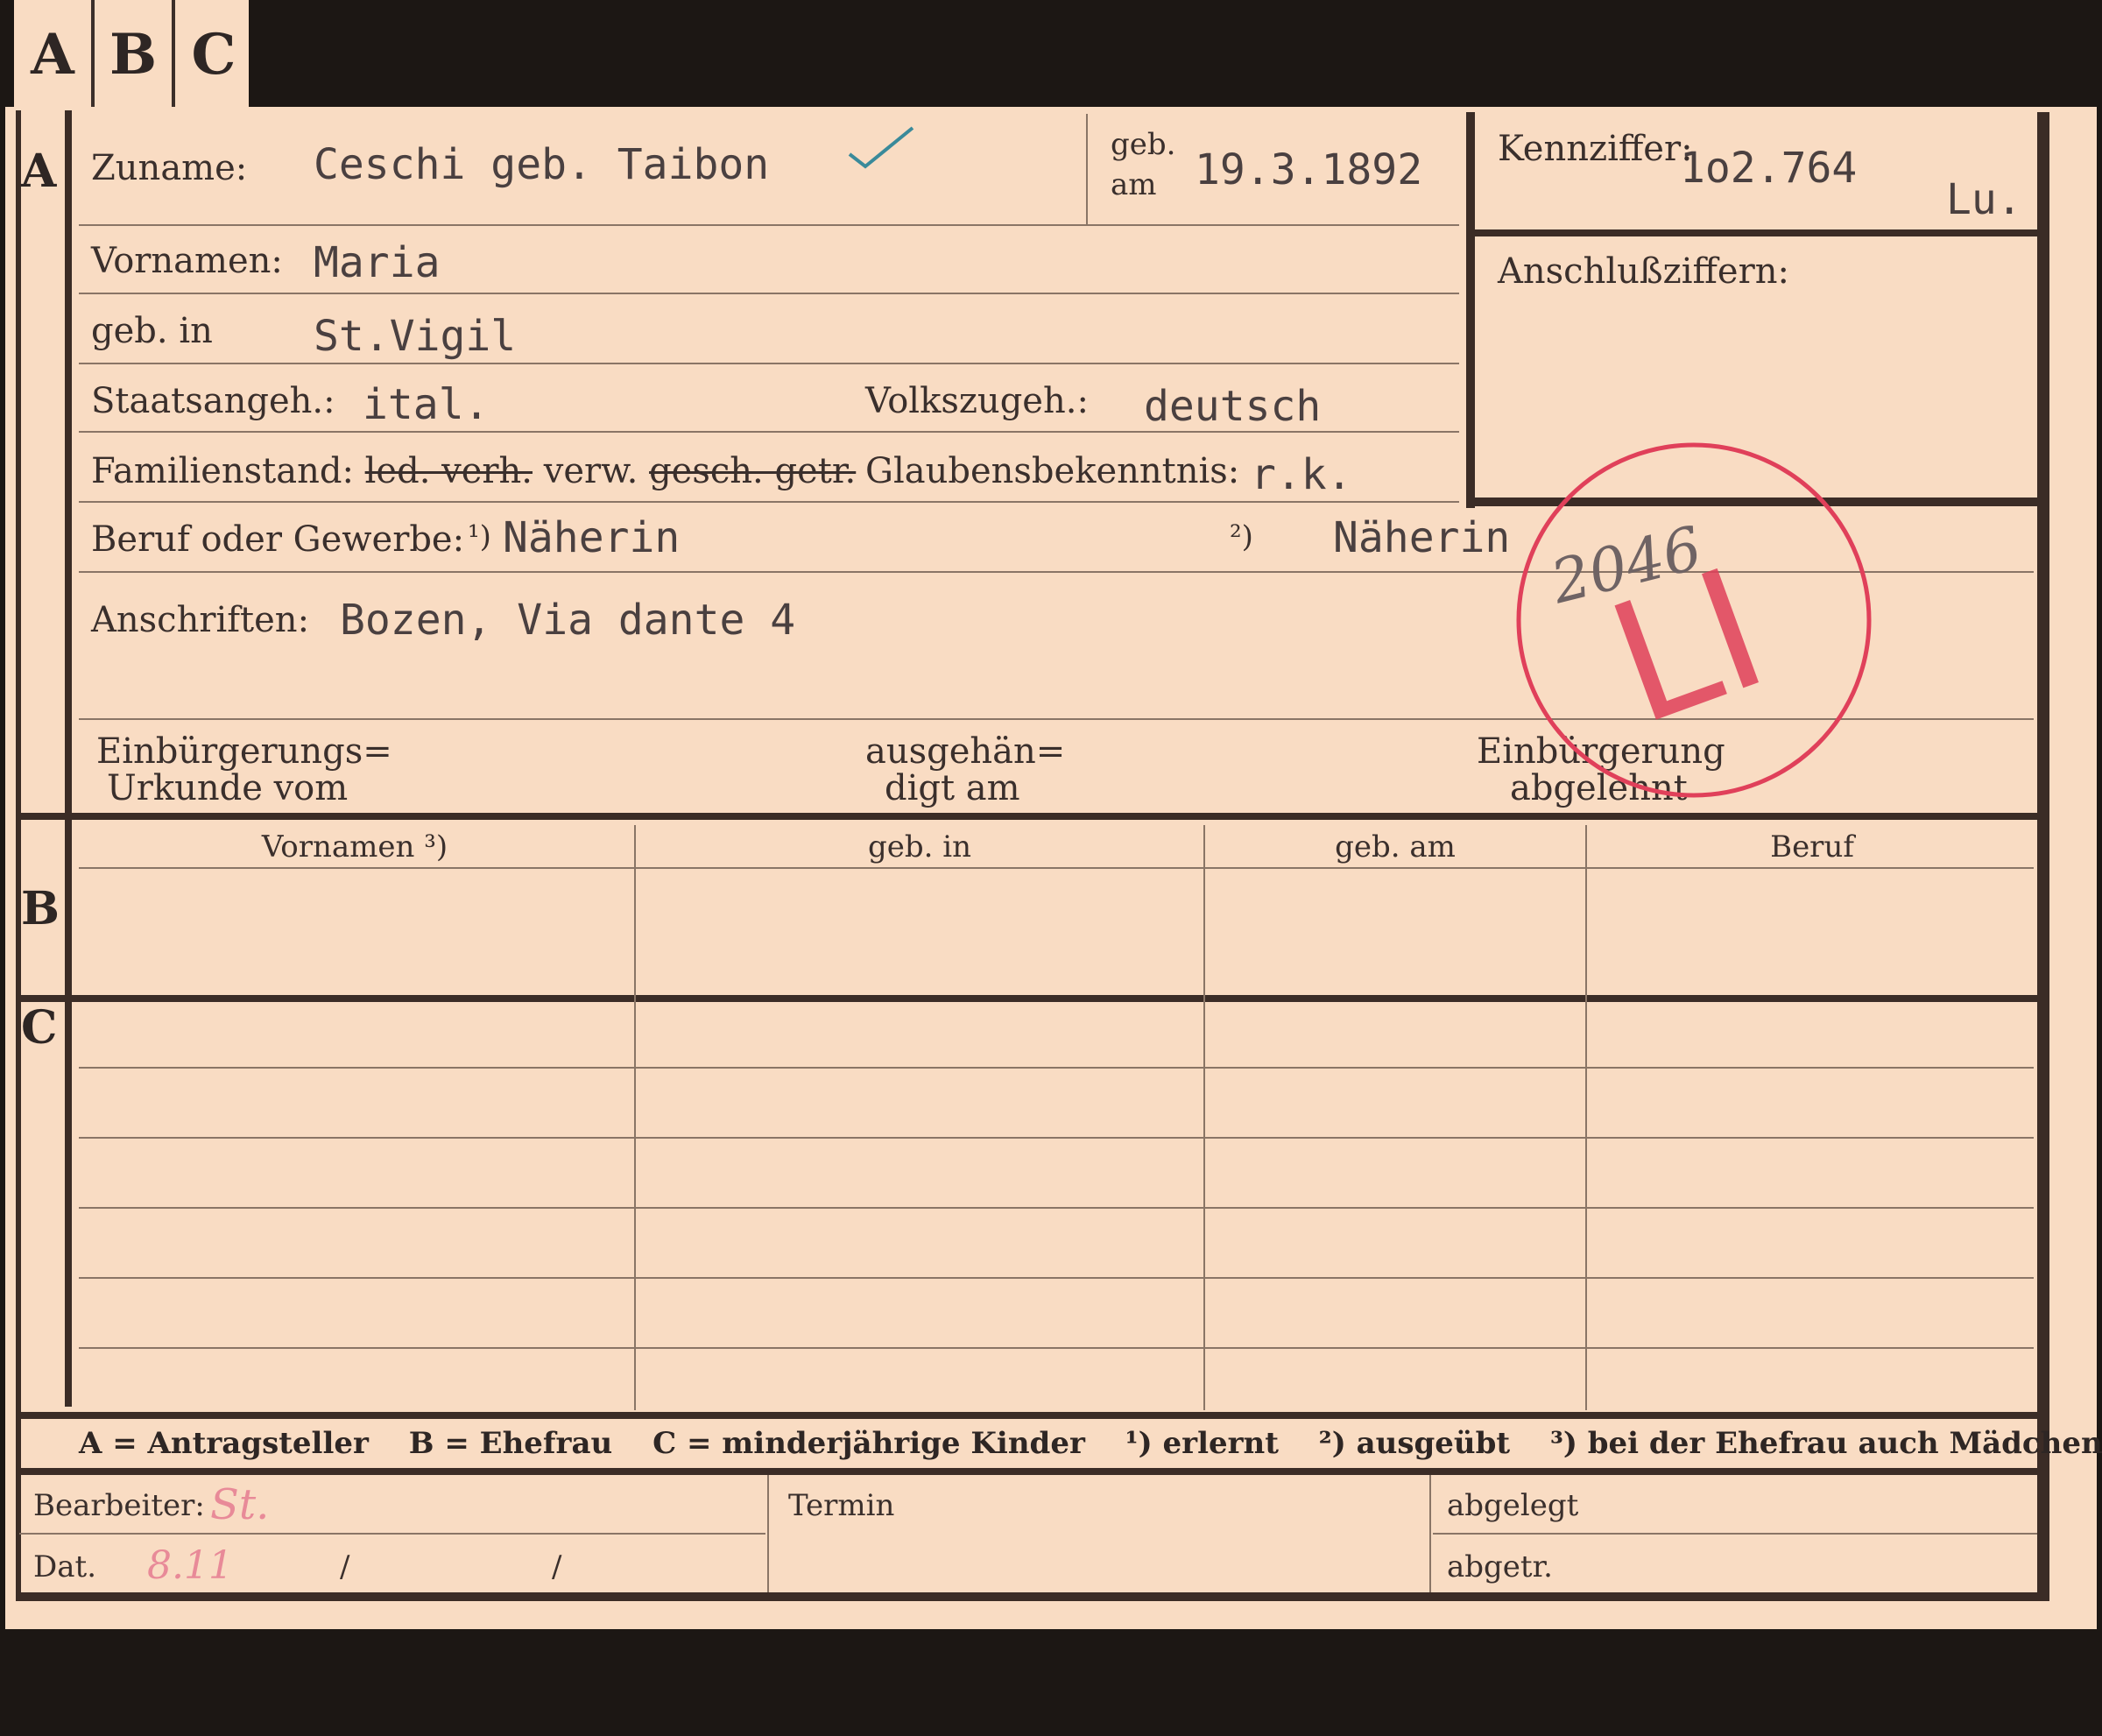  Describe the element at coordinates (415, 336) in the screenshot. I see `birthplace-value: St.Vigil` at that location.